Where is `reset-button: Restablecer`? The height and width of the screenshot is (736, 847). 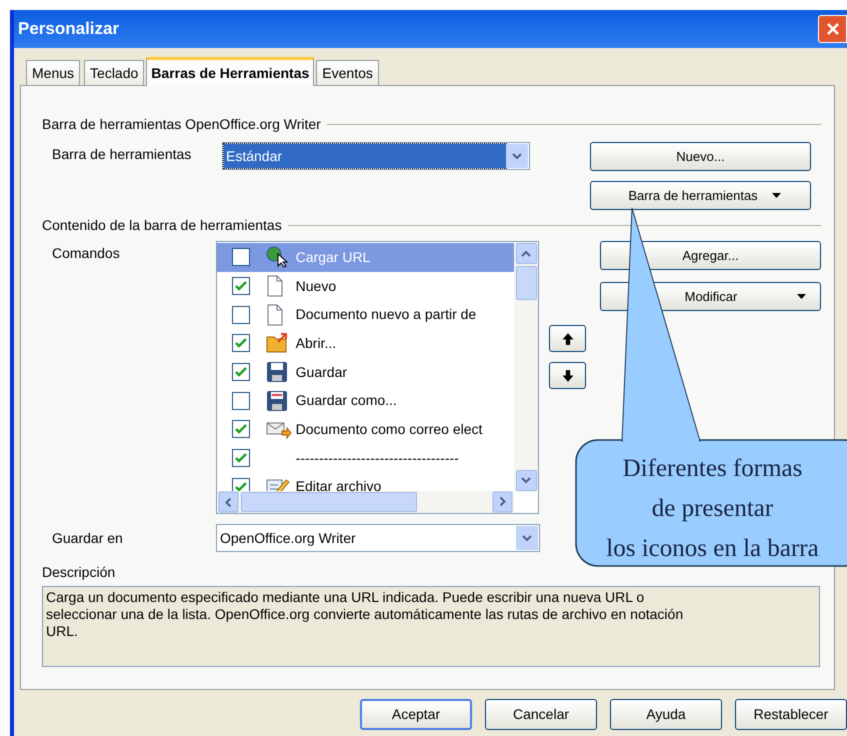 reset-button: Restablecer is located at coordinates (791, 714).